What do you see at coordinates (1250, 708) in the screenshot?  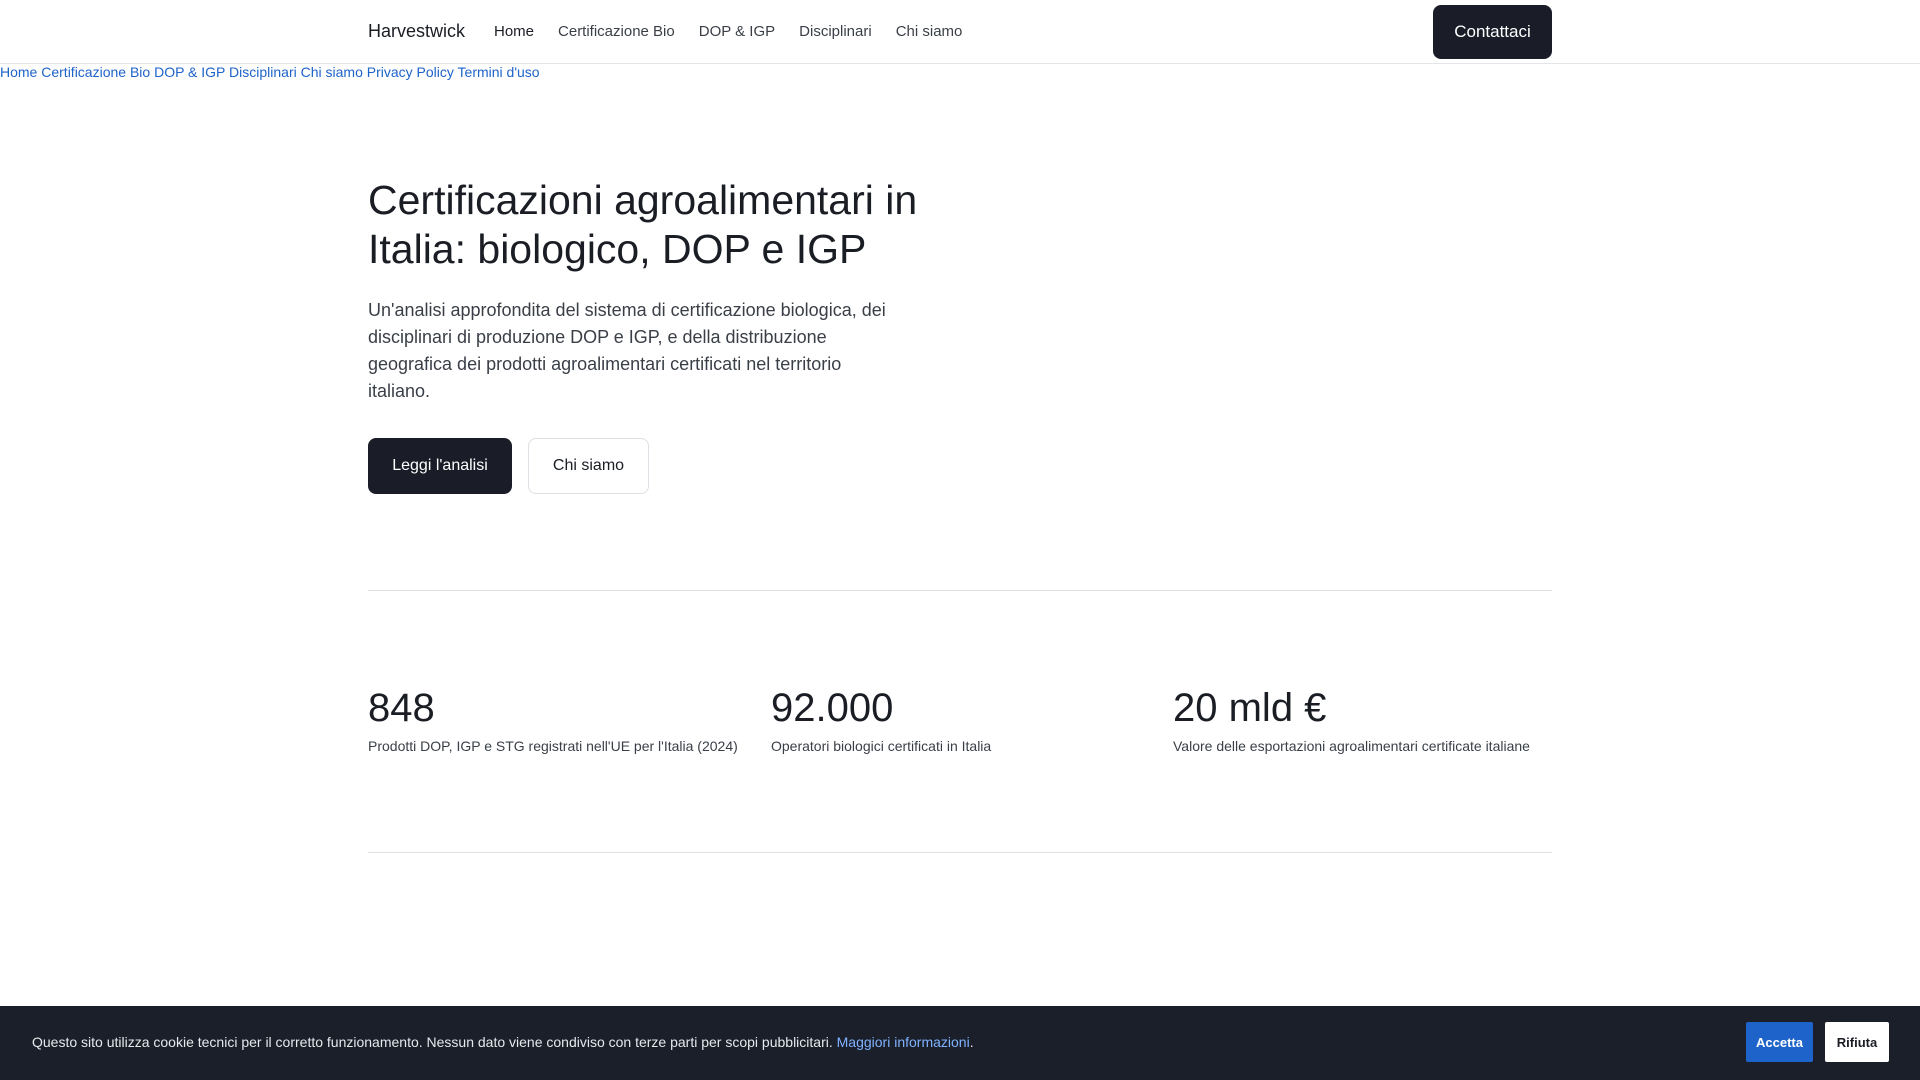 I see `stat-value: 20 mld €` at bounding box center [1250, 708].